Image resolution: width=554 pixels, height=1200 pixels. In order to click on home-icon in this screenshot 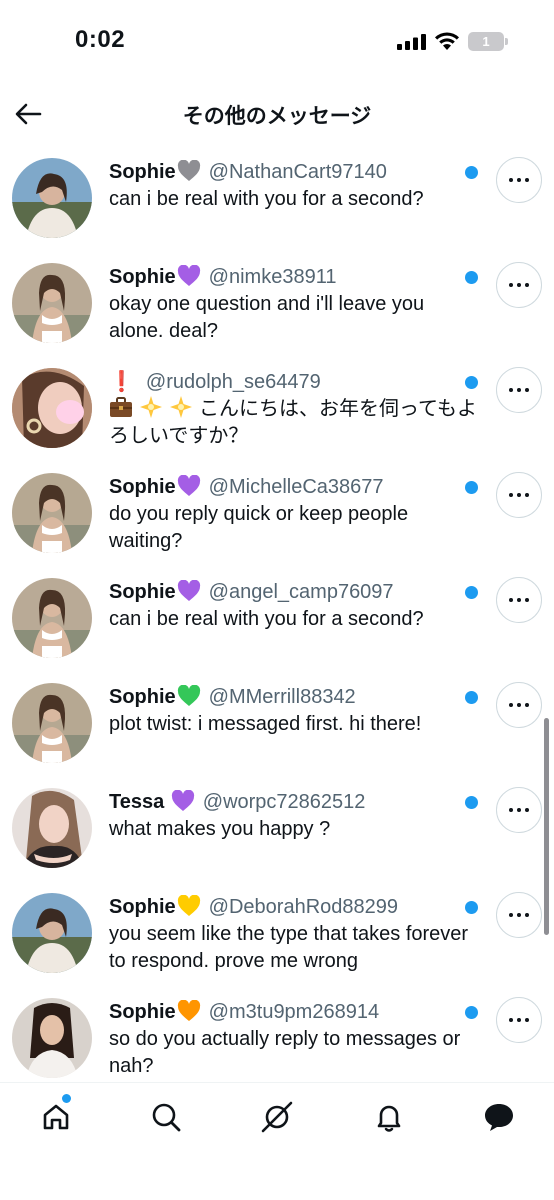, I will do `click(56, 1117)`.